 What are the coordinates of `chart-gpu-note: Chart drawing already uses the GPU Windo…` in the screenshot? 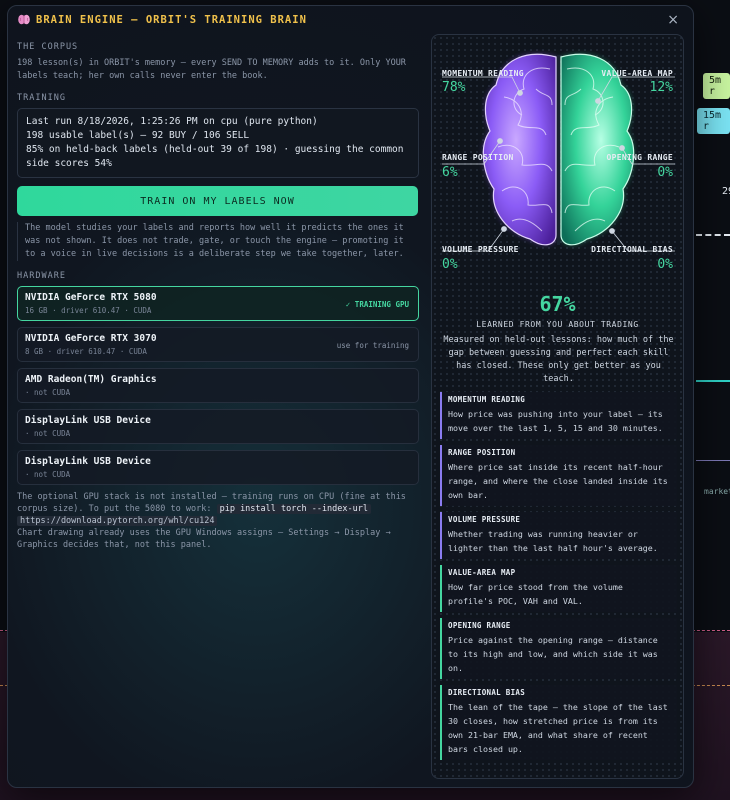 It's located at (204, 539).